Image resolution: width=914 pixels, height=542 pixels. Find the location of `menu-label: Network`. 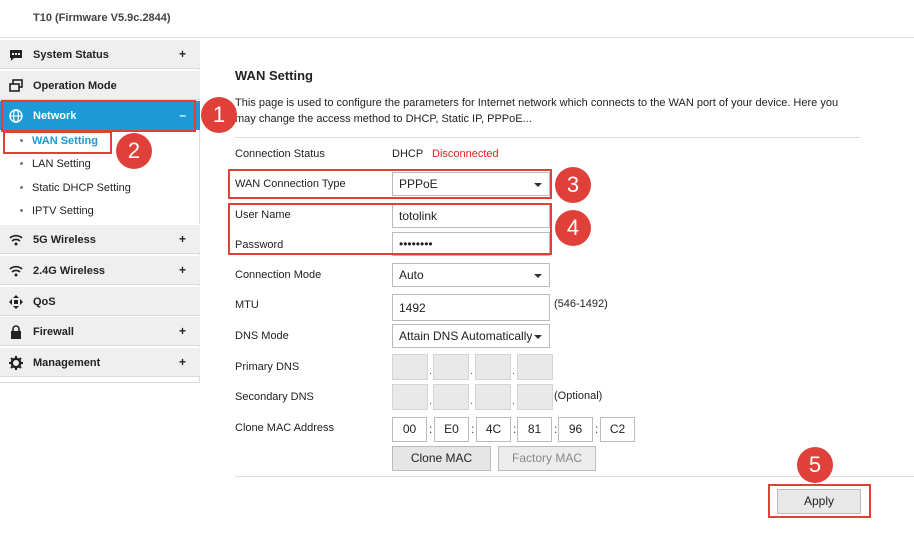

menu-label: Network is located at coordinates (55, 116).